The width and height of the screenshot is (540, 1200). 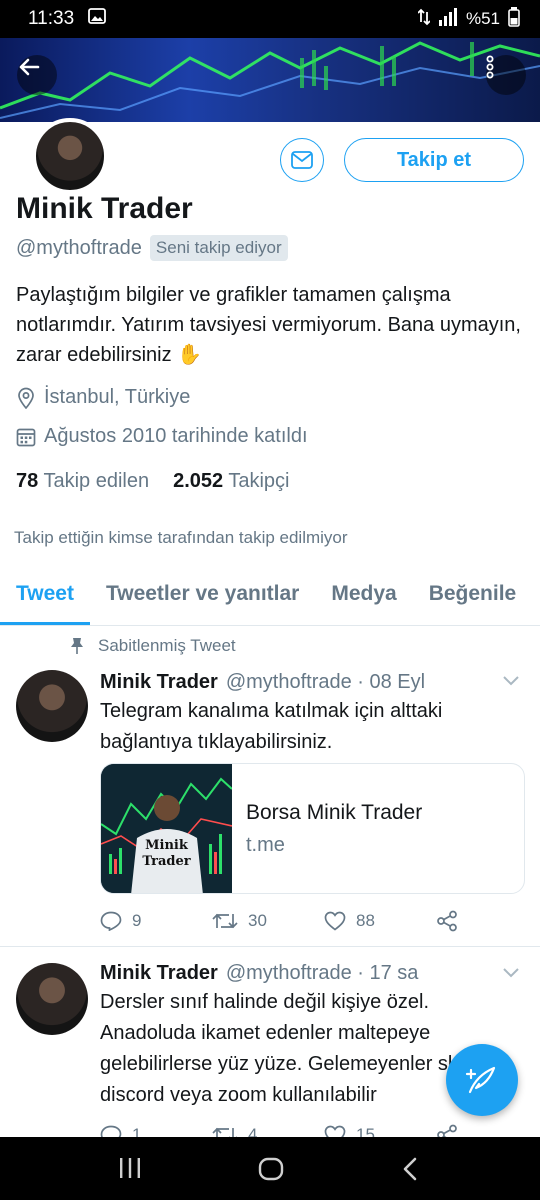 What do you see at coordinates (448, 19) in the screenshot?
I see `signal-icon` at bounding box center [448, 19].